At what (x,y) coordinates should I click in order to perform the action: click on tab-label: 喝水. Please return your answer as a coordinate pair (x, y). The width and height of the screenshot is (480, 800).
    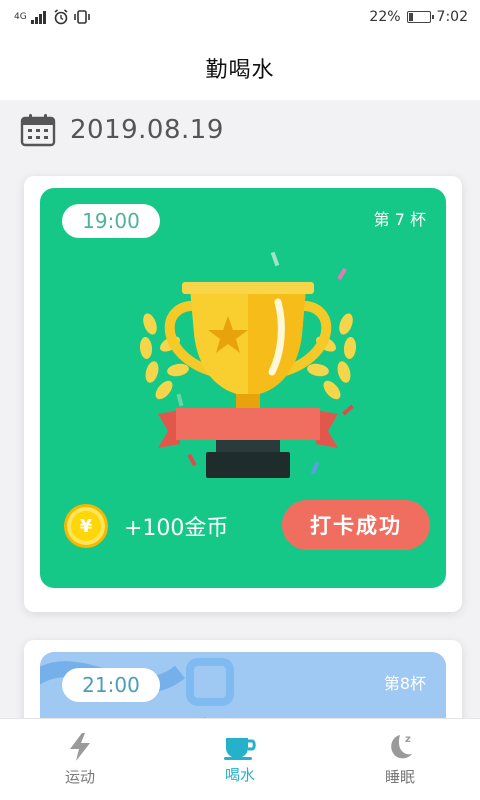
    Looking at the image, I should click on (239, 775).